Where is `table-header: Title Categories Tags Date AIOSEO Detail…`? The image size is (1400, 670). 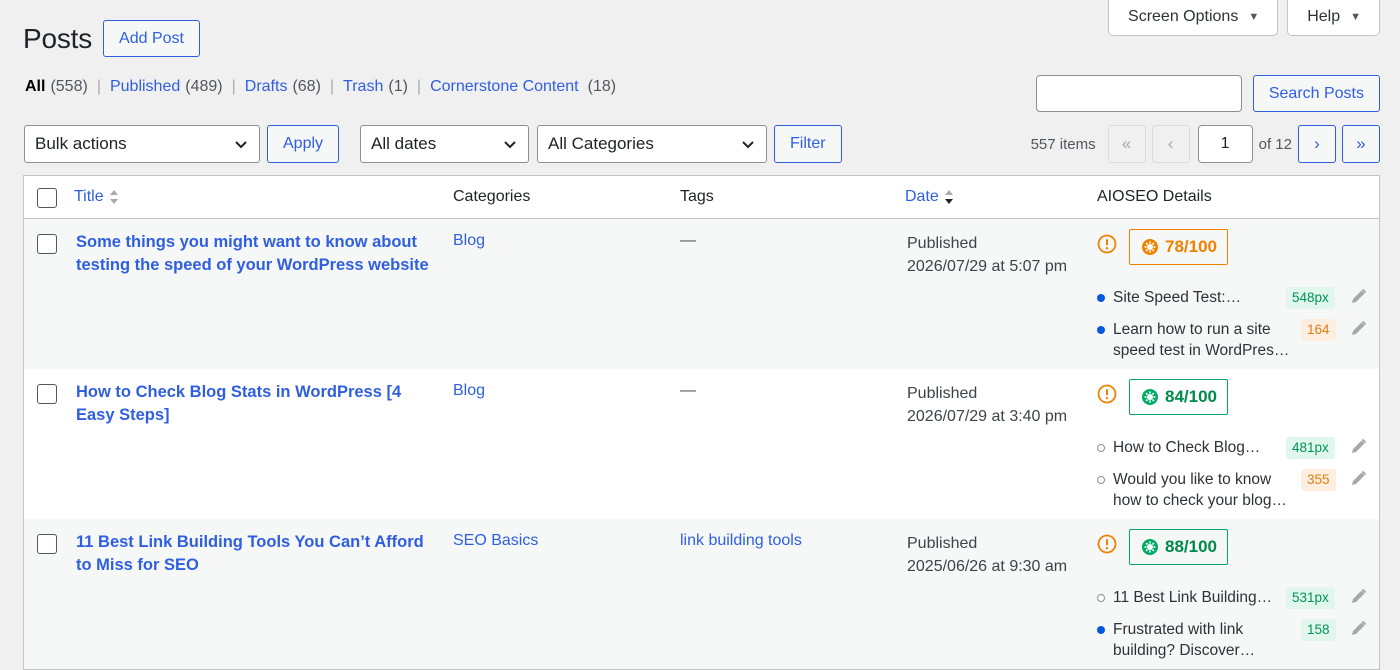
table-header: Title Categories Tags Date AIOSEO Detail… is located at coordinates (701, 197).